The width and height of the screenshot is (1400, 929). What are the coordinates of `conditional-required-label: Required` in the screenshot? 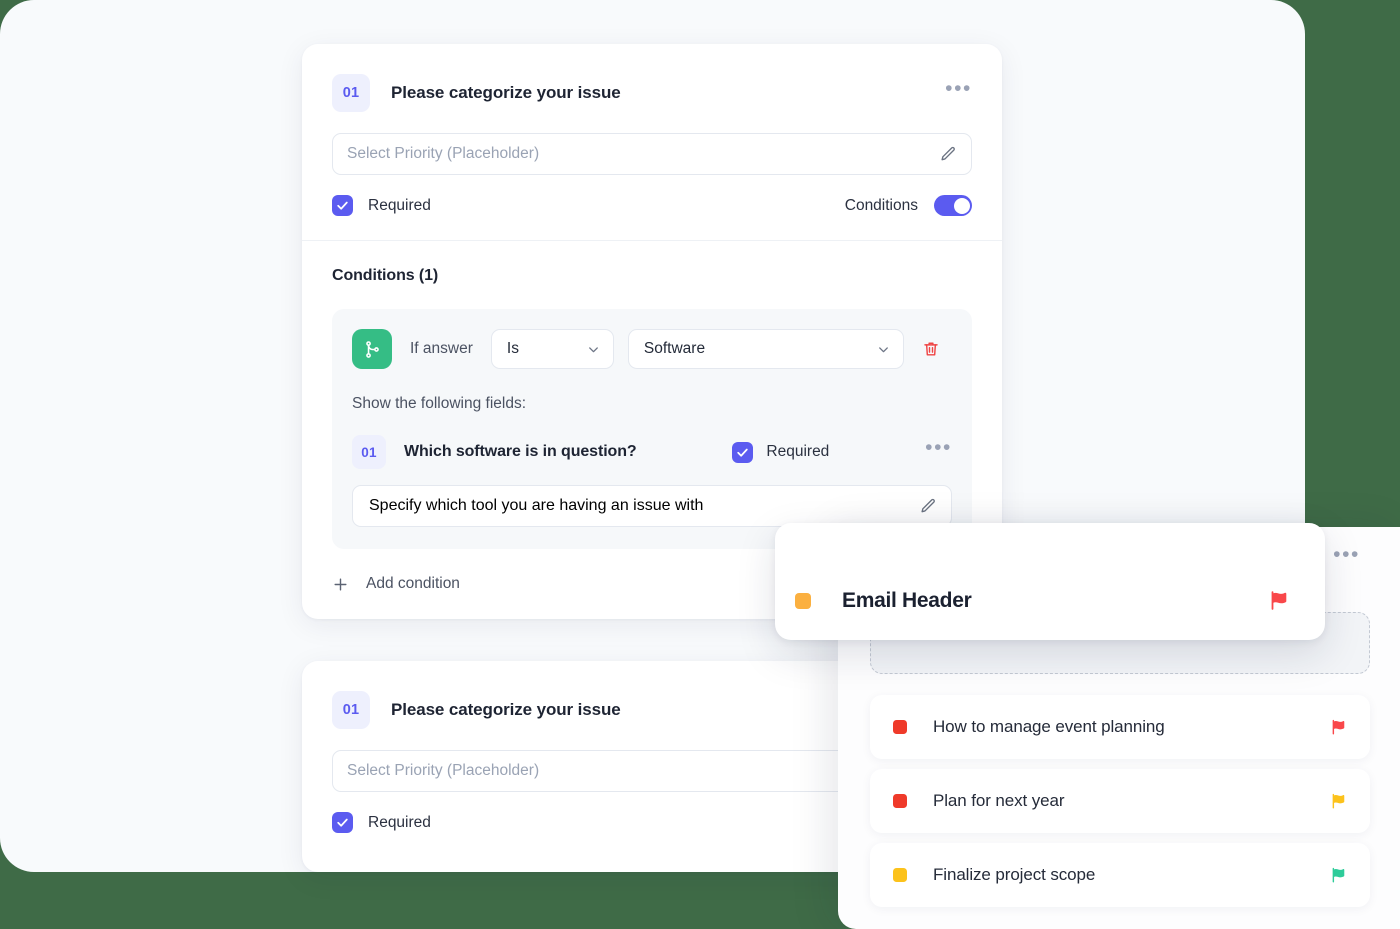 It's located at (798, 451).